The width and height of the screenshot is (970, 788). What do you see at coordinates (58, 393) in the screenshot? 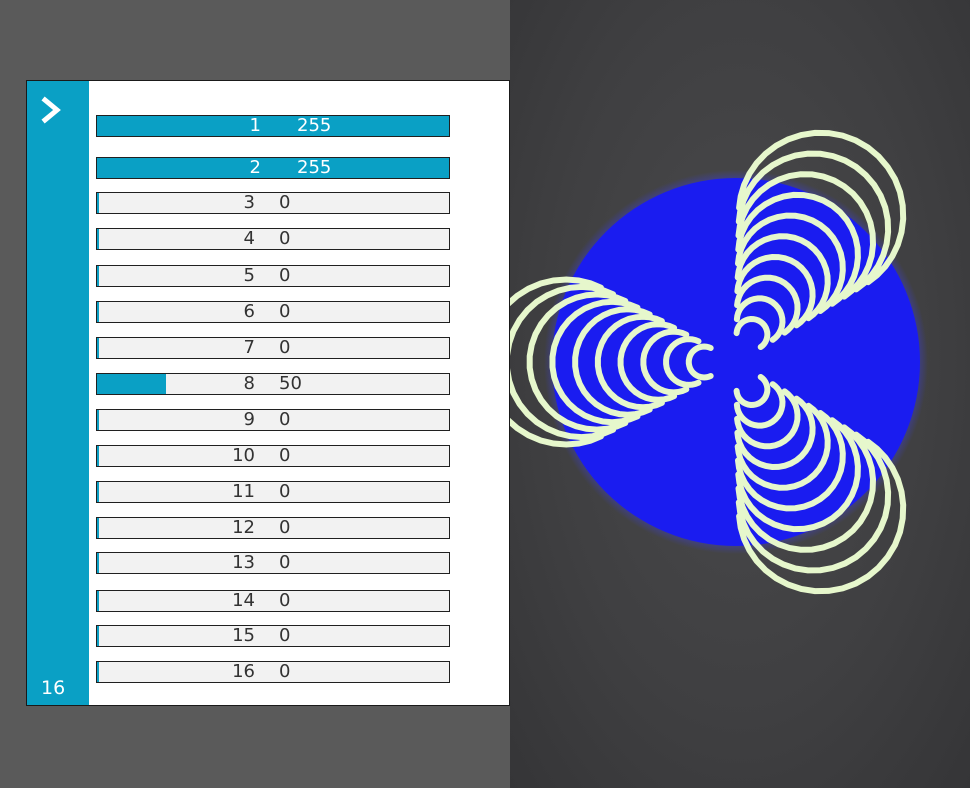
I see `panel-sidebar: 16` at bounding box center [58, 393].